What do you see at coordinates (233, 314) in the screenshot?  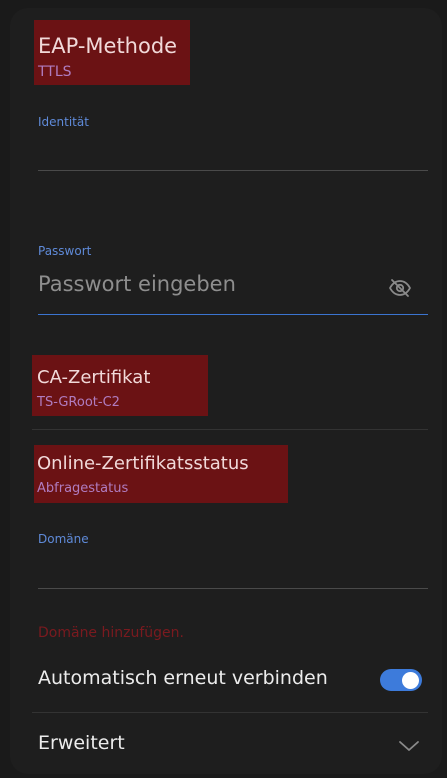 I see `password-underline` at bounding box center [233, 314].